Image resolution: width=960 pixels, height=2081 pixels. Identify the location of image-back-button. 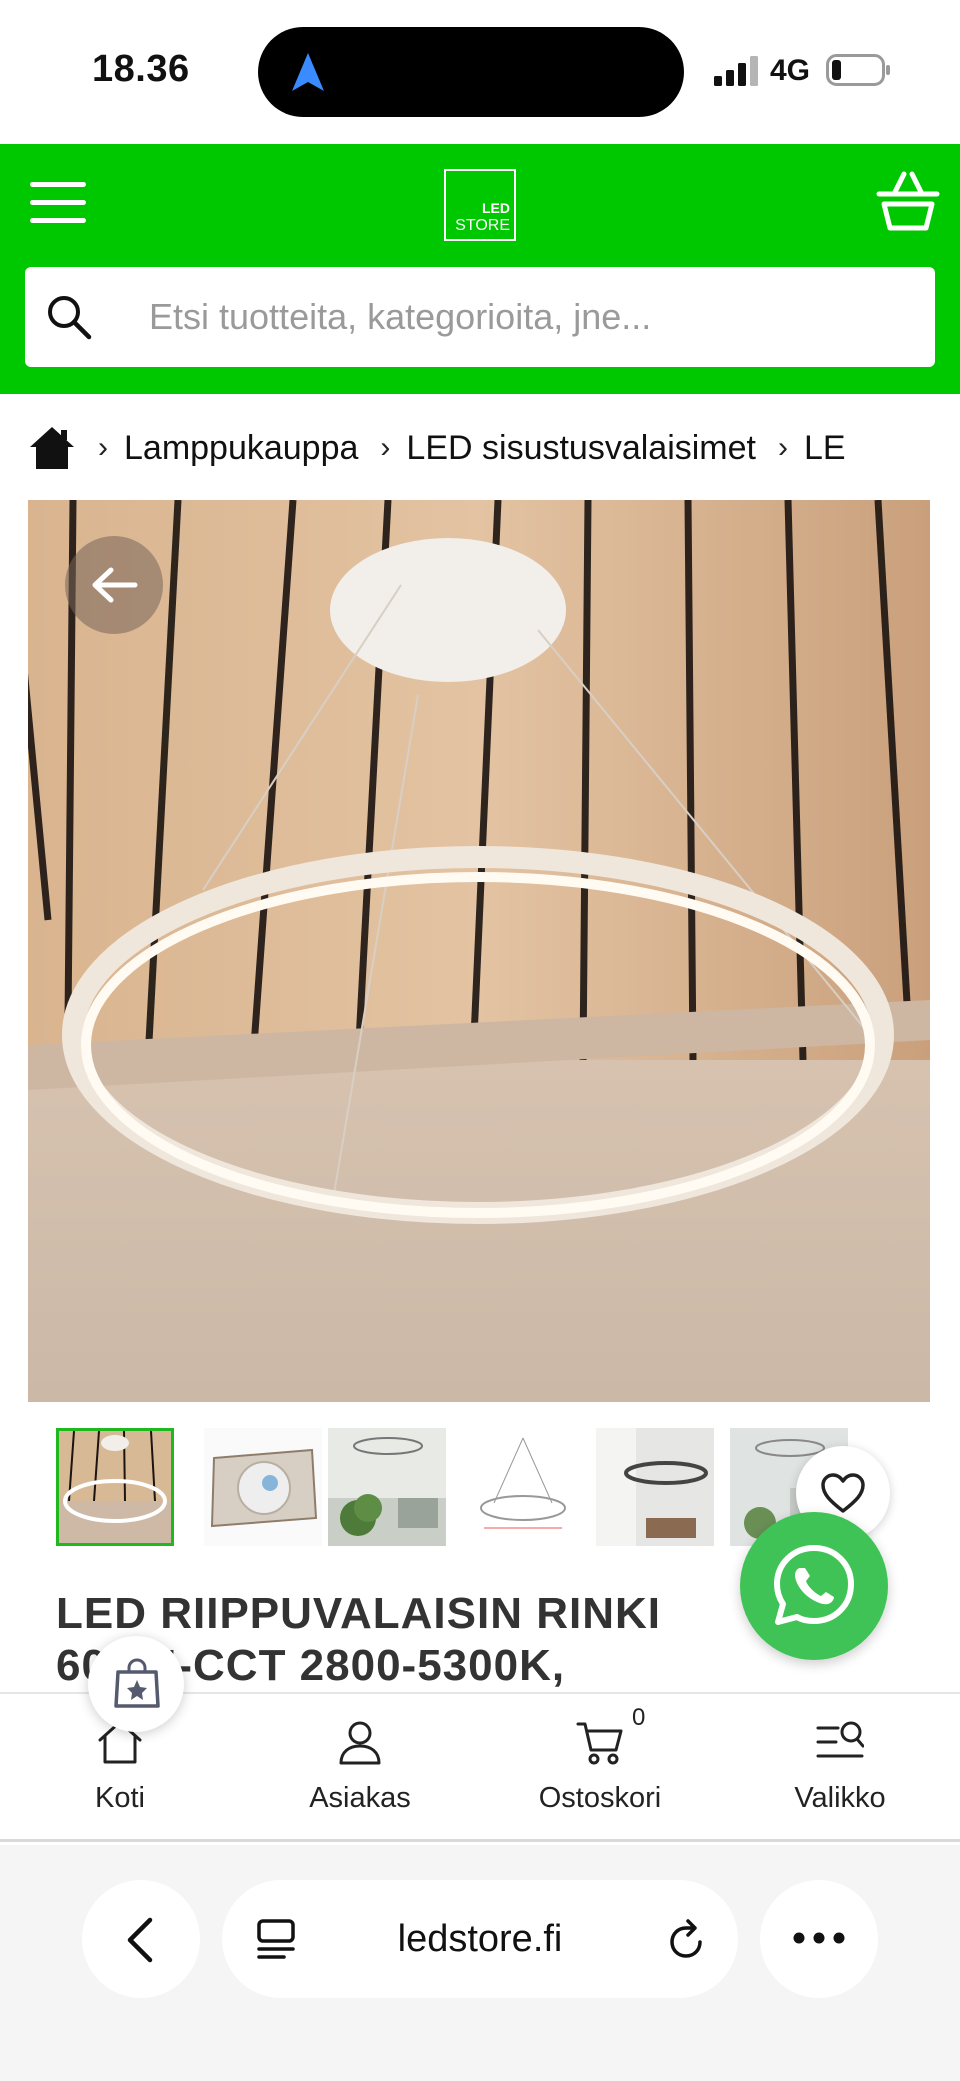
(114, 585).